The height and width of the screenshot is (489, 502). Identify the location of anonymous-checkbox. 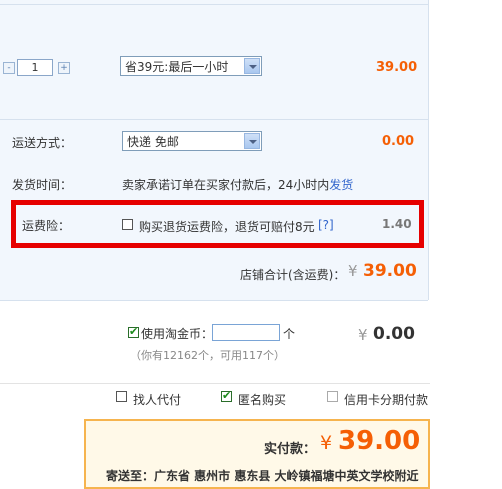
(226, 395).